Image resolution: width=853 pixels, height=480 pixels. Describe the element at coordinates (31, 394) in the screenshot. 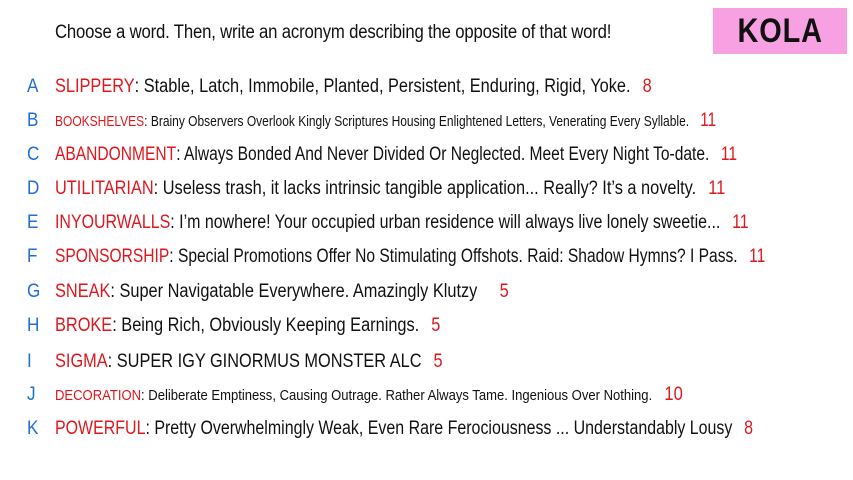

I see `entry-letter: J` at that location.